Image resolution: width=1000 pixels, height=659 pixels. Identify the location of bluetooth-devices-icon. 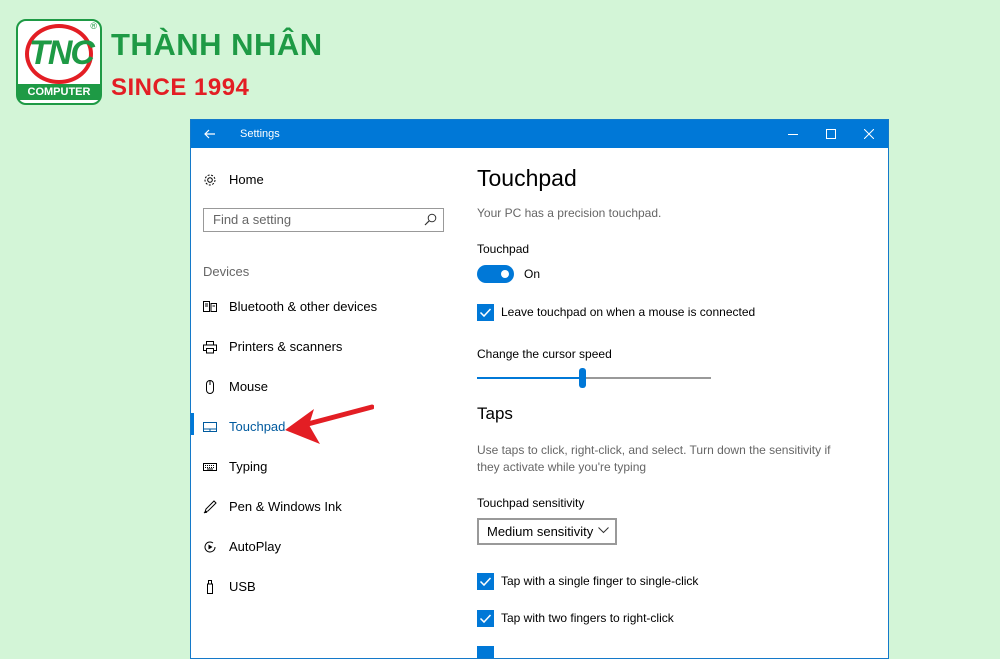
(210, 306).